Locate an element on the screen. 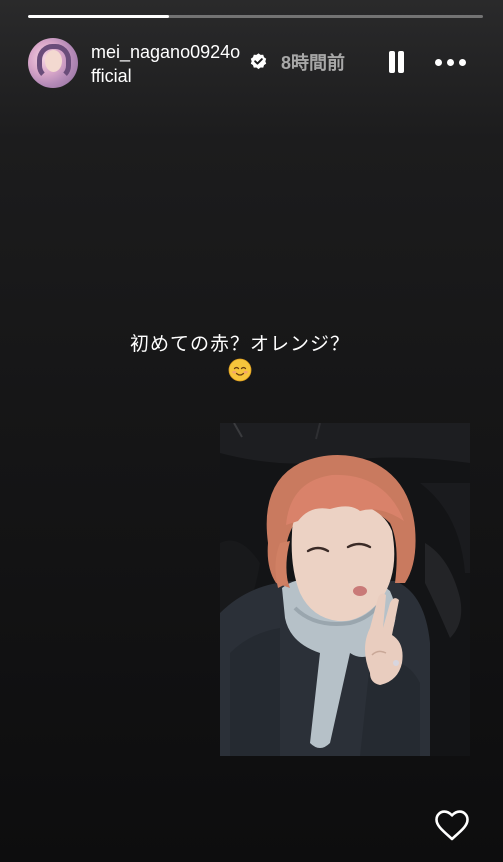 The image size is (503, 862). username: mei_nagano0924official is located at coordinates (166, 64).